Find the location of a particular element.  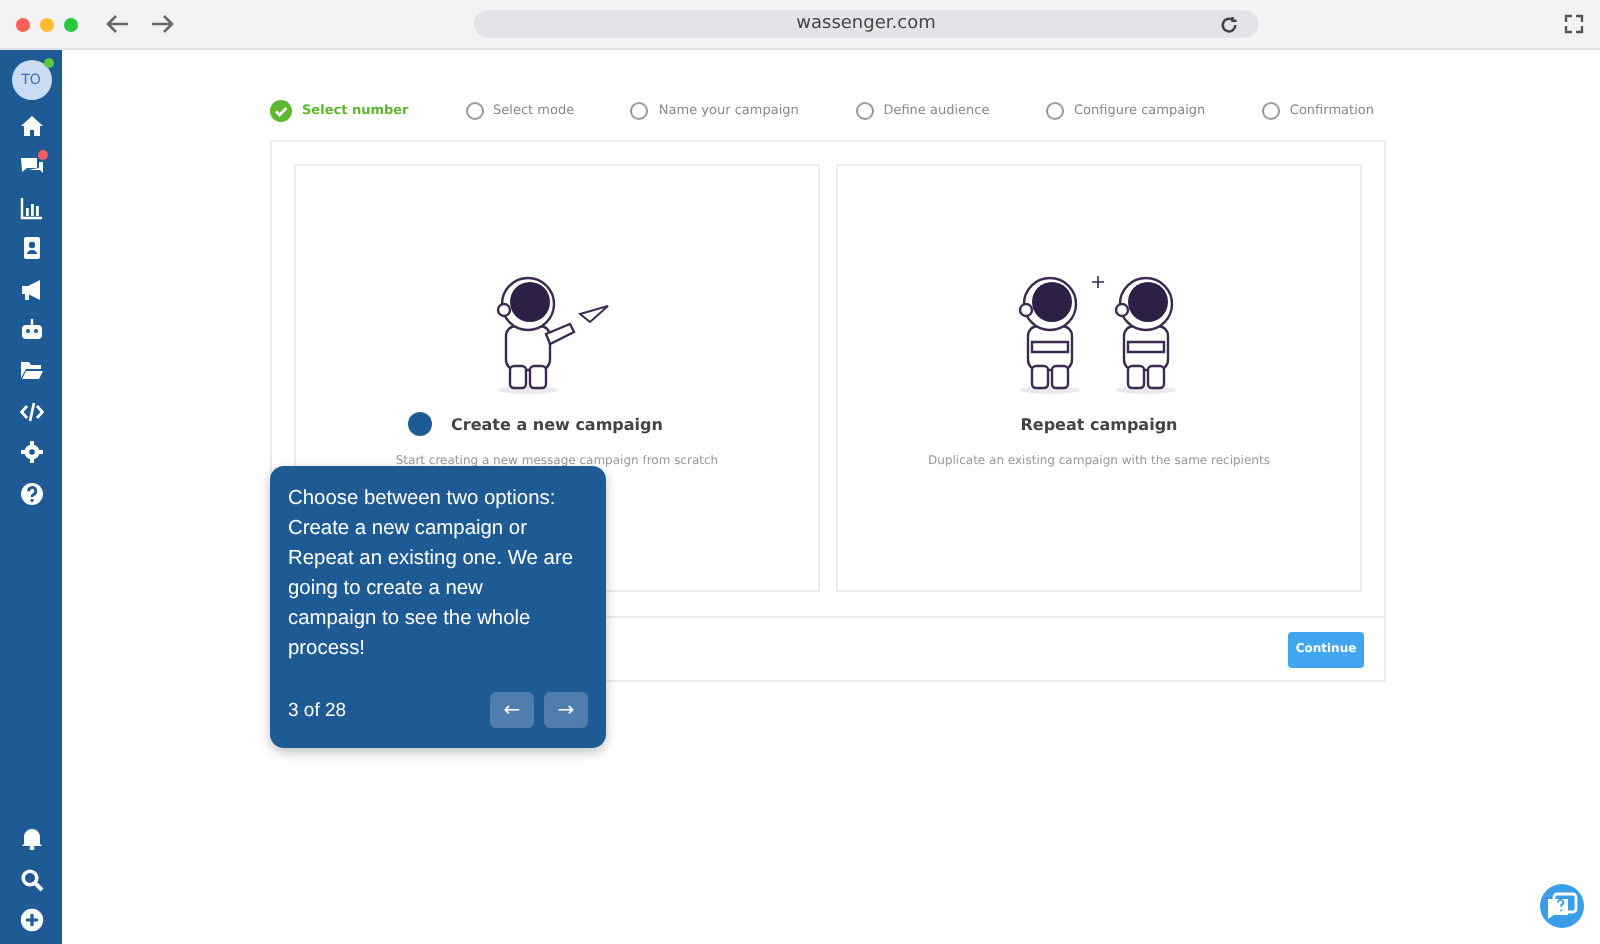

url-text: wassenger.com is located at coordinates (866, 24).